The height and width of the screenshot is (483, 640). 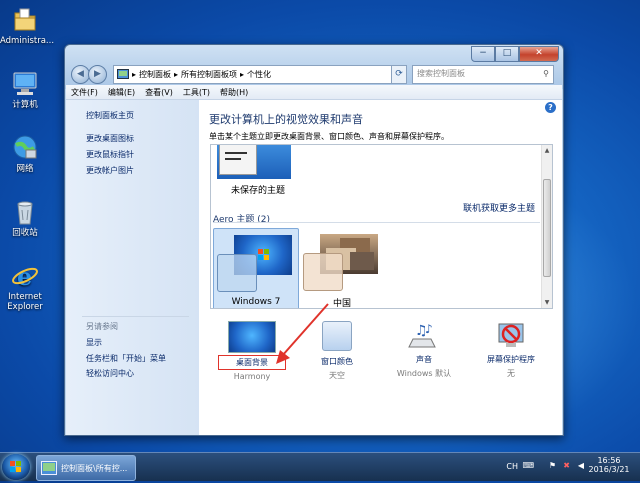 What do you see at coordinates (424, 336) in the screenshot?
I see `sounds-icon: ♫ ♪` at bounding box center [424, 336].